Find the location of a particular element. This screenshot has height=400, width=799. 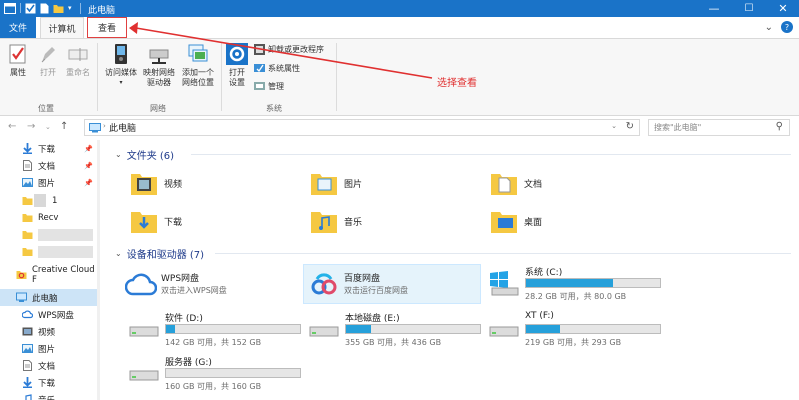

folder-music: 音乐 is located at coordinates (335, 221).